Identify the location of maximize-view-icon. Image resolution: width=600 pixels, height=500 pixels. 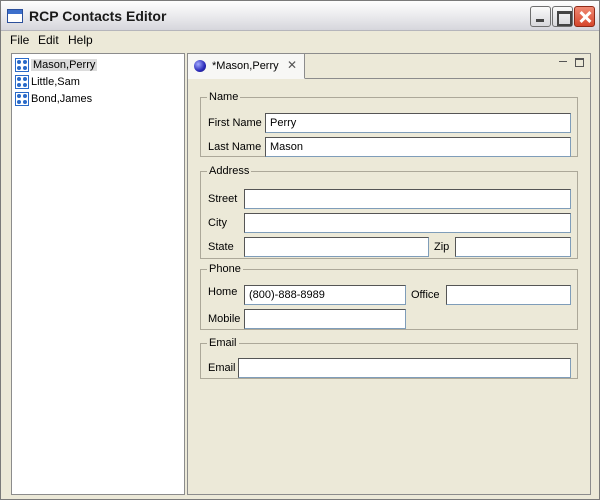
(579, 62).